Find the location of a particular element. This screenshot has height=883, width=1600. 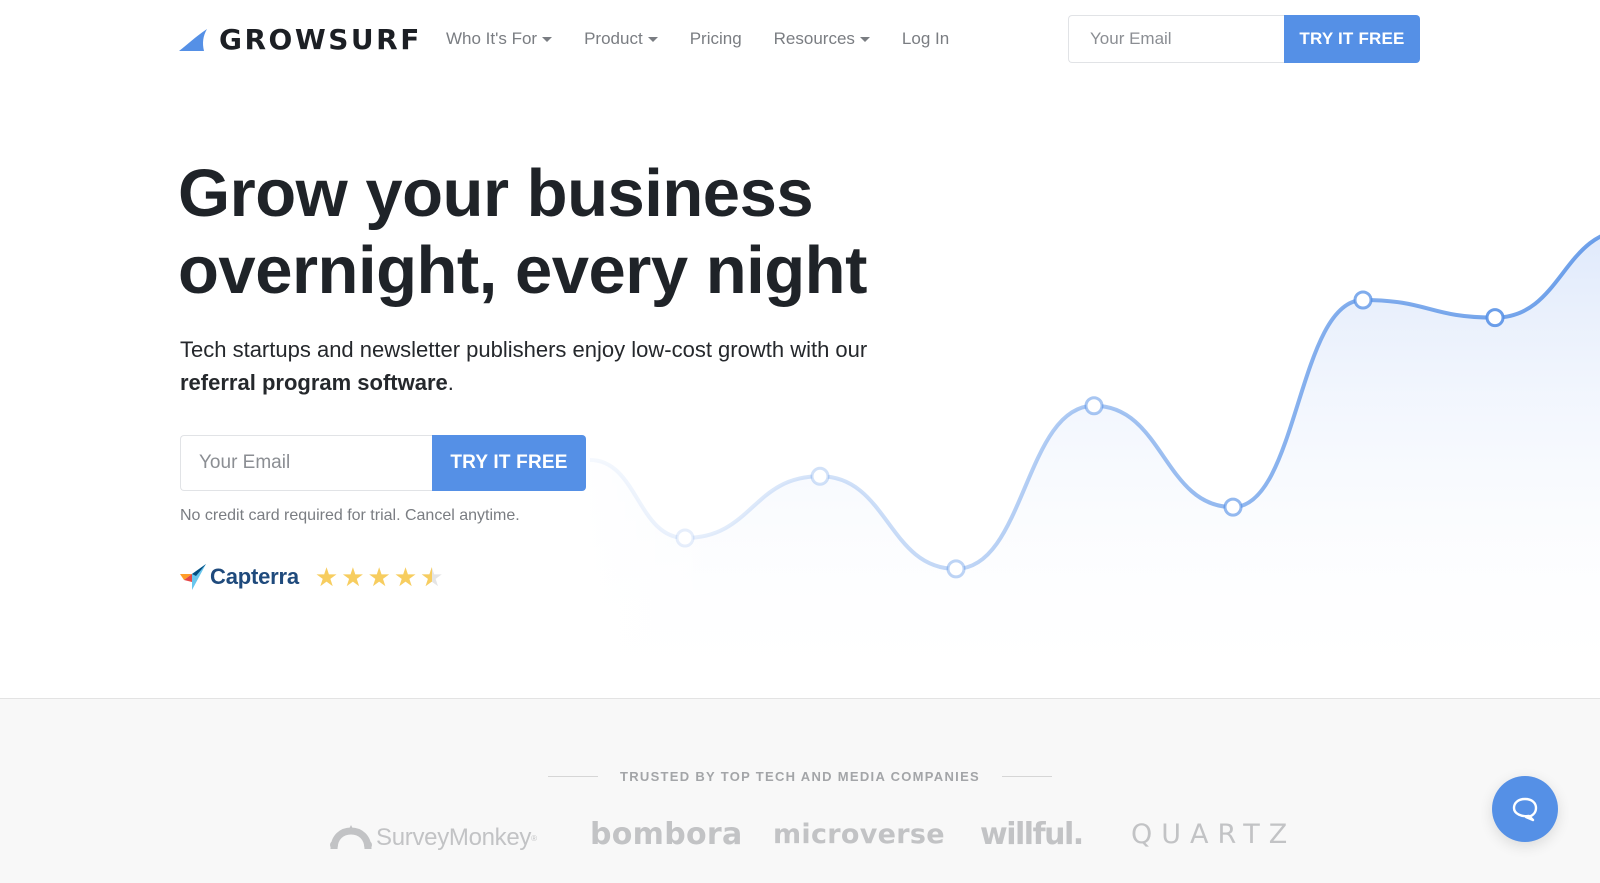

nav-resources: Resources is located at coordinates (822, 39).